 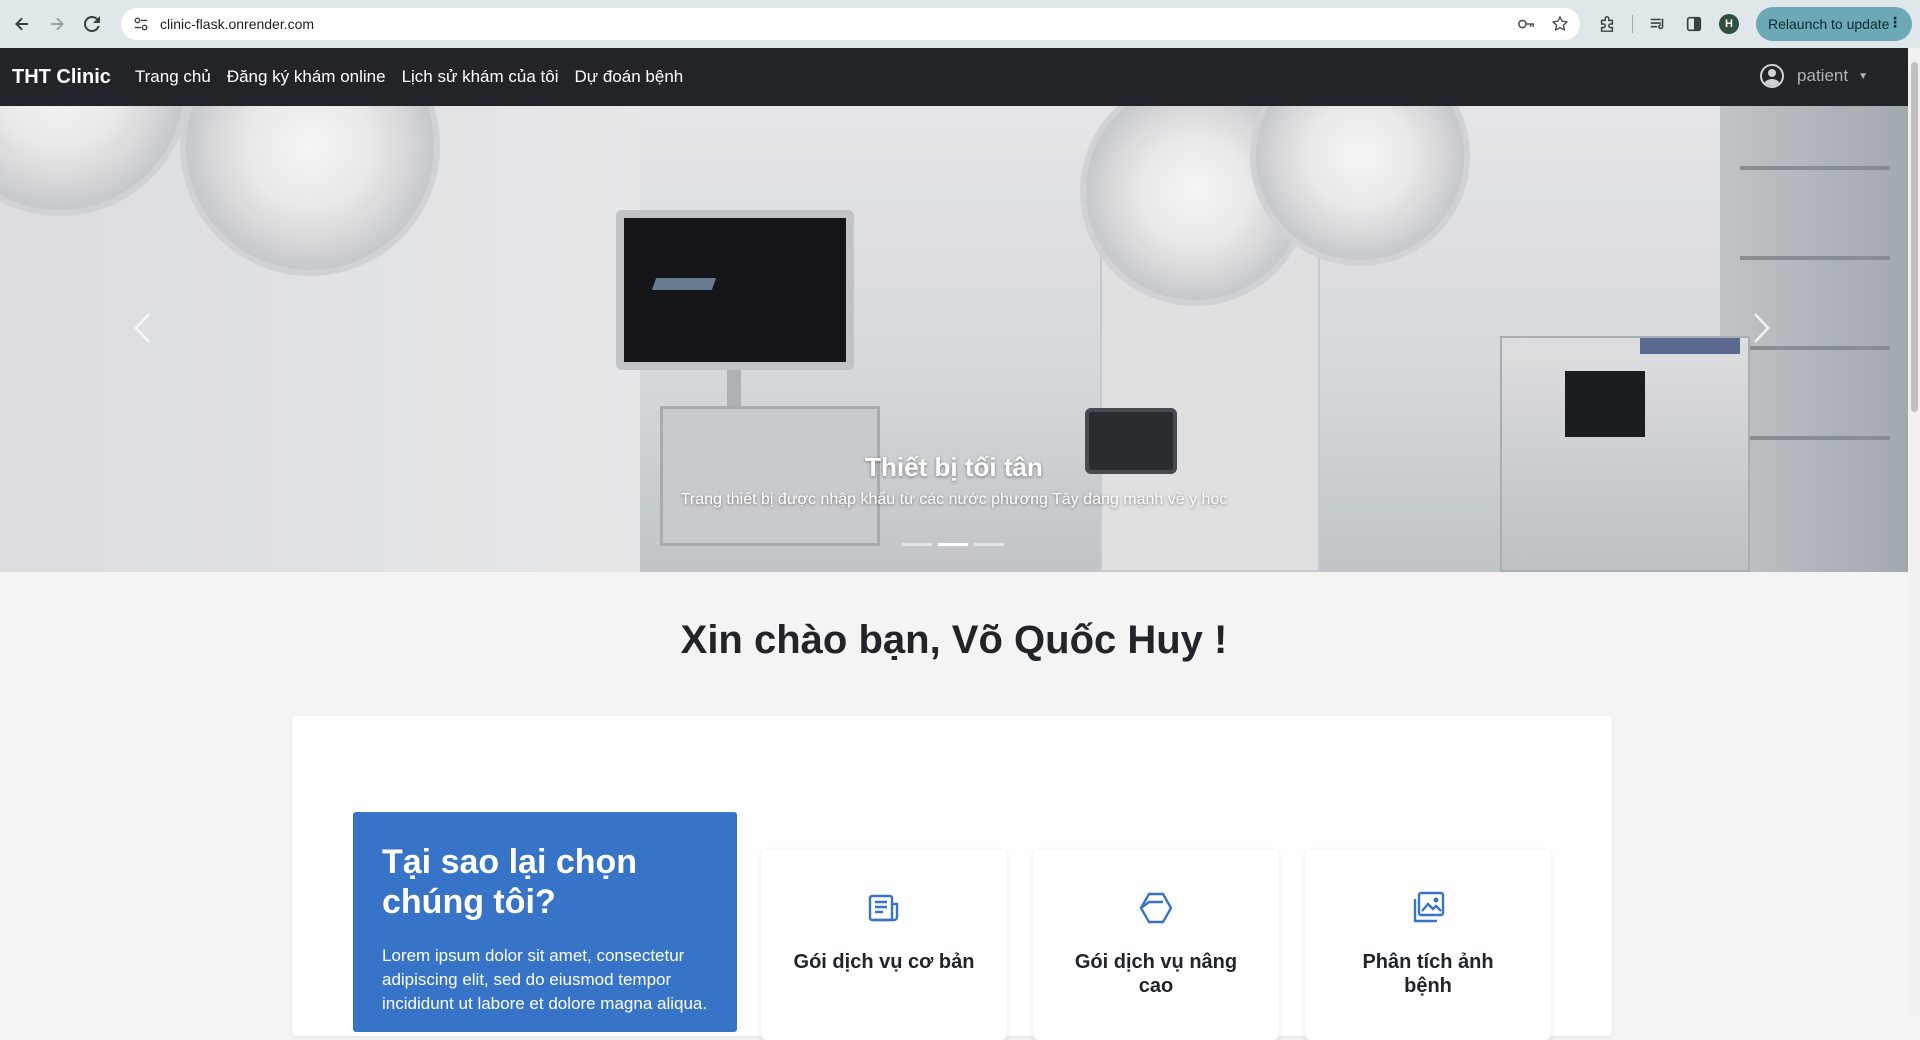 I want to click on nav-disease-prediction-link: Dự đoán bệnh, so click(x=628, y=77).